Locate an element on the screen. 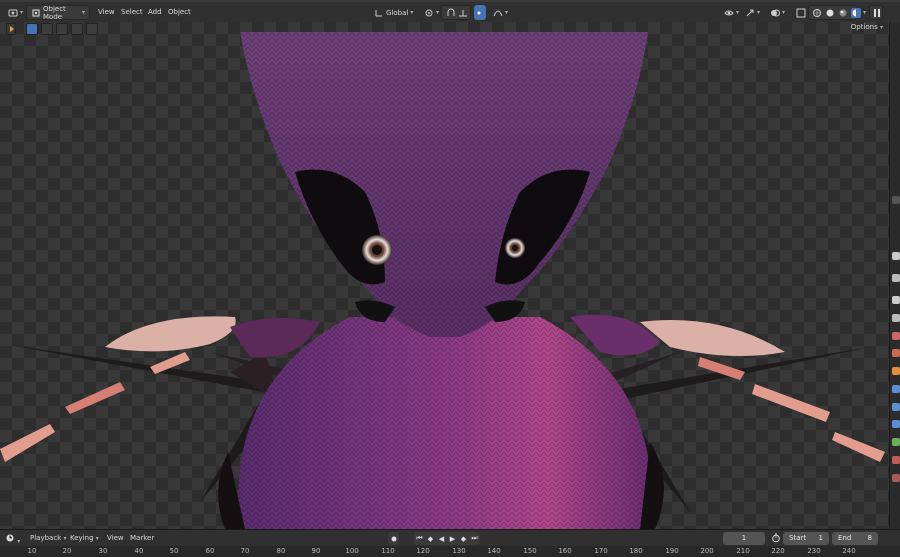  auto-keying-toggle is located at coordinates (393, 538).